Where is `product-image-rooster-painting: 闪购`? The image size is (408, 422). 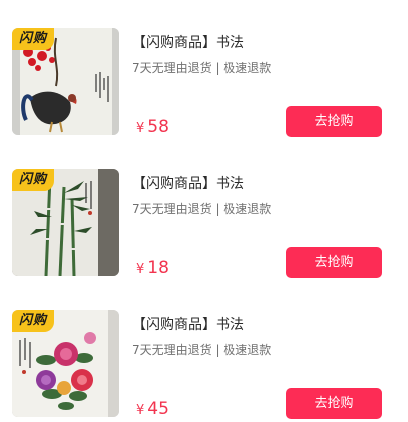 product-image-rooster-painting: 闪购 is located at coordinates (65, 81).